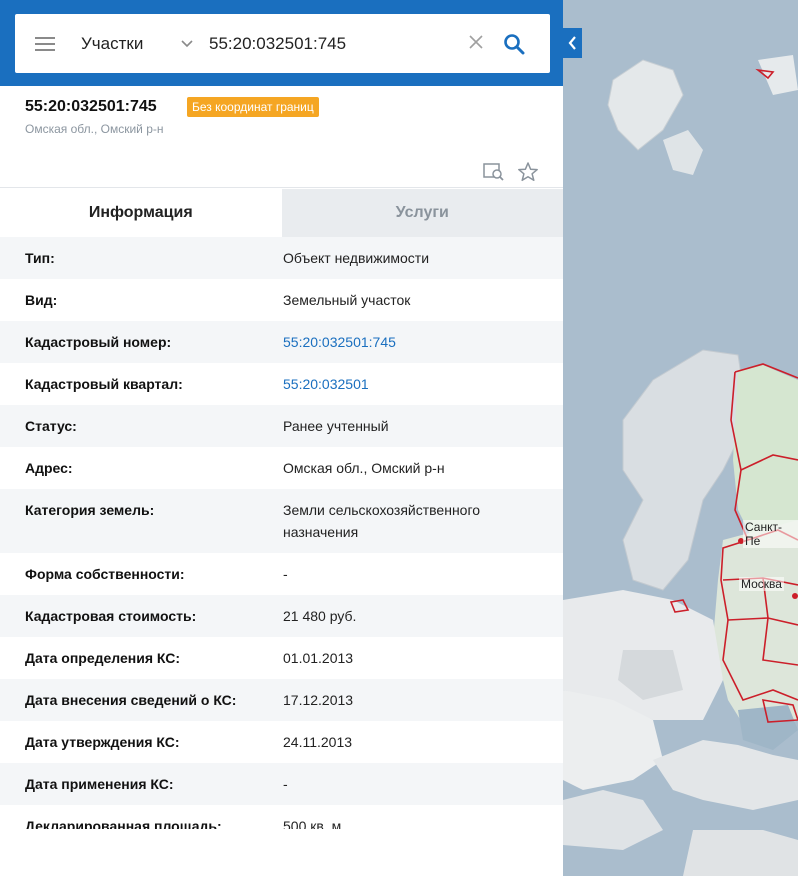 This screenshot has width=798, height=876. I want to click on table-row: Дата внесения сведений о КС: 17.12.2013, so click(281, 700).